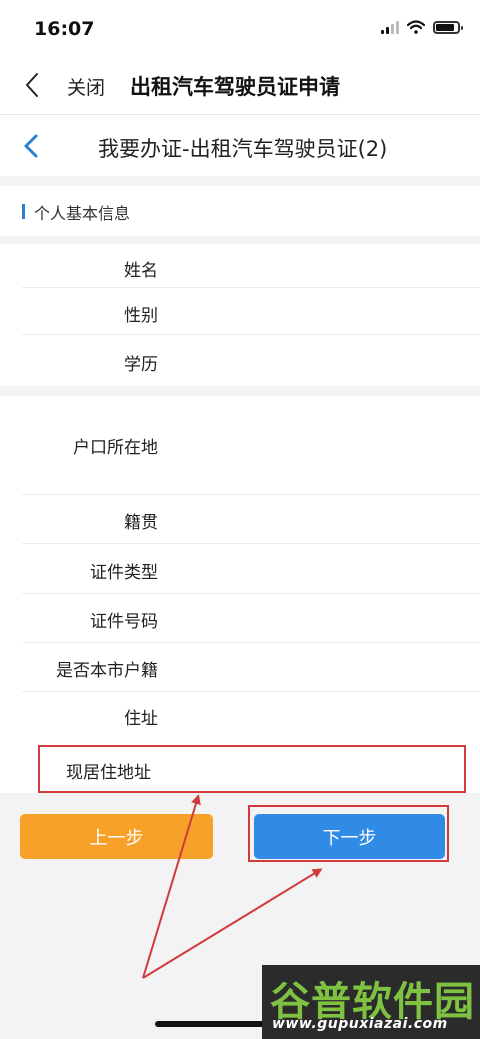 The width and height of the screenshot is (480, 1039). Describe the element at coordinates (448, 27) in the screenshot. I see `battery-icon` at that location.